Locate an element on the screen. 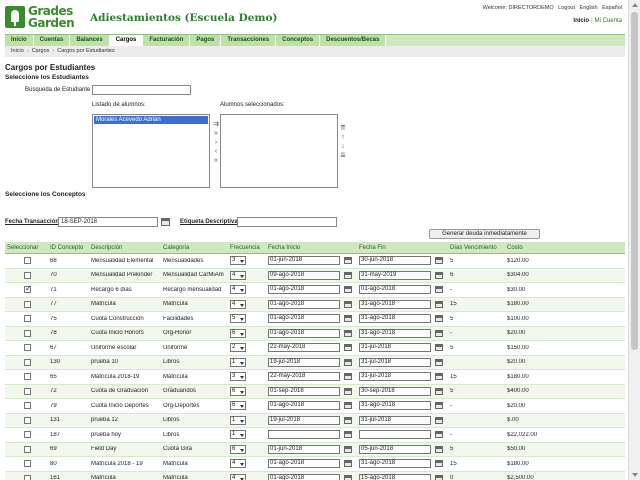  scroll-thumb is located at coordinates (634, 181).